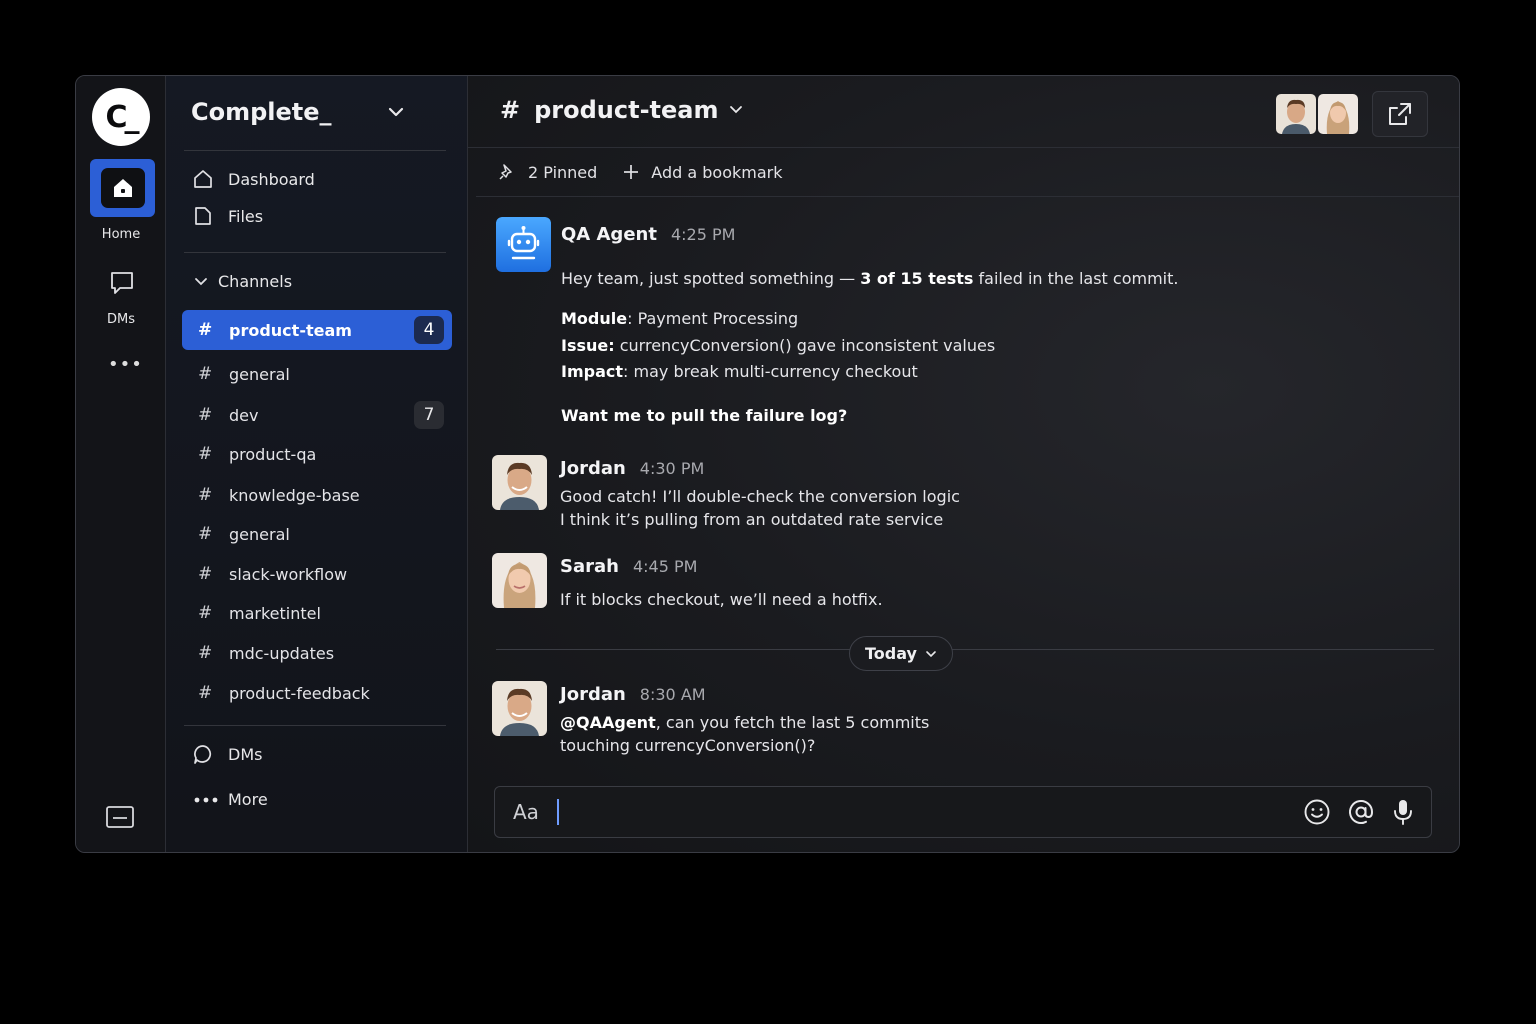 The width and height of the screenshot is (1536, 1024). Describe the element at coordinates (1076, 278) in the screenshot. I see `message-text-segment: failed in the last commit.` at that location.